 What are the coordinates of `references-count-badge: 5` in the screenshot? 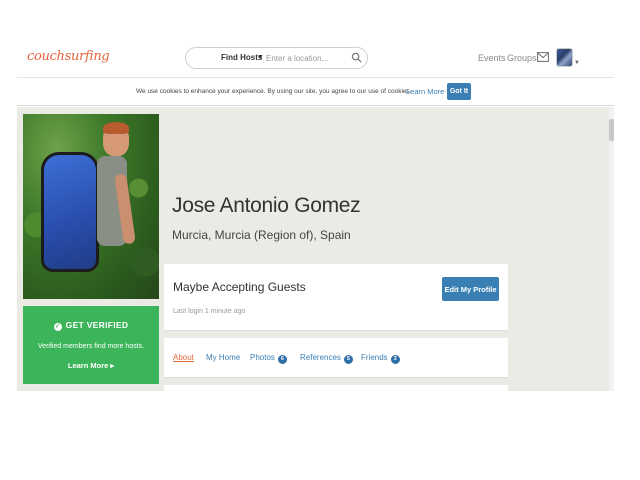 It's located at (348, 359).